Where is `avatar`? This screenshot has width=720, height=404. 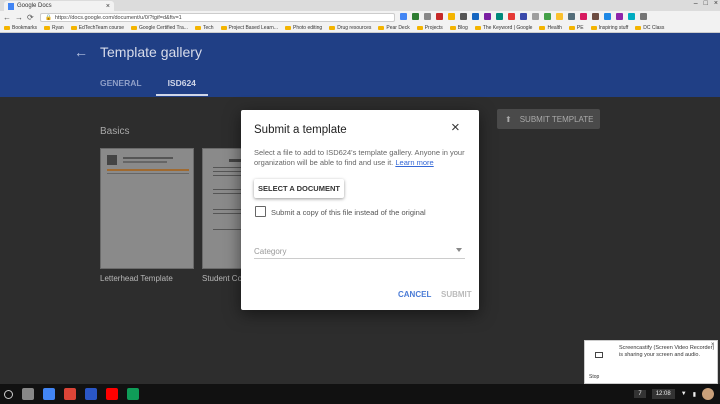 avatar is located at coordinates (708, 394).